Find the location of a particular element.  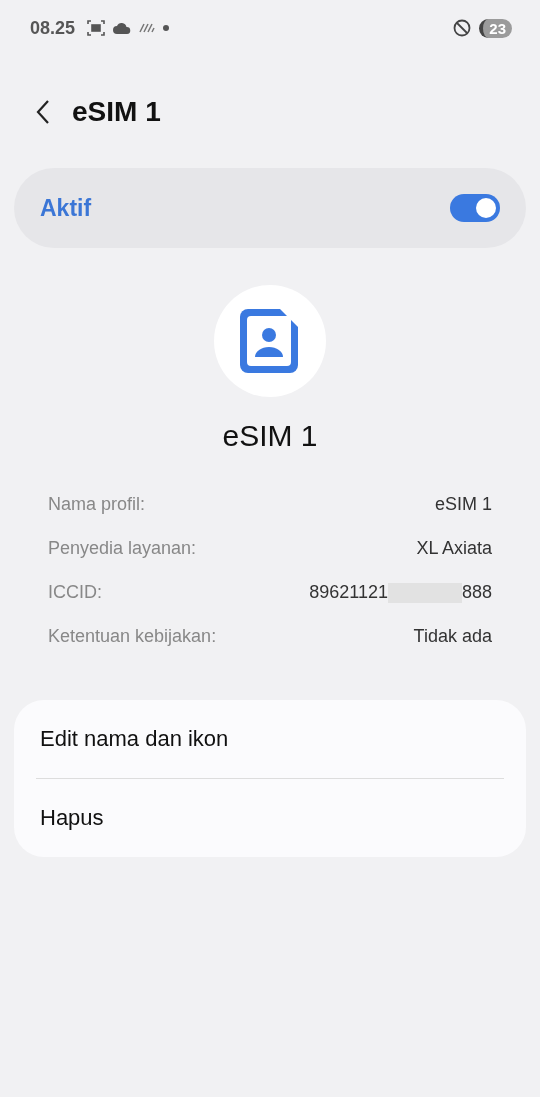

page-title: eSIM 1 is located at coordinates (116, 112).